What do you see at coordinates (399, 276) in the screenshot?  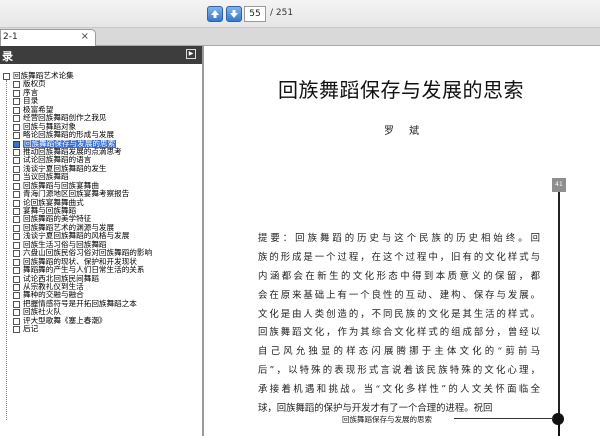 I see `paragraph-line: 内涵都会在新生的文化形态中得到本质意义的保留，都` at bounding box center [399, 276].